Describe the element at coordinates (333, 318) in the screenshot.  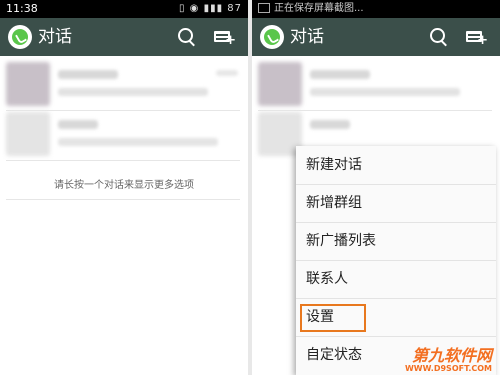
I see `highlight-box` at that location.